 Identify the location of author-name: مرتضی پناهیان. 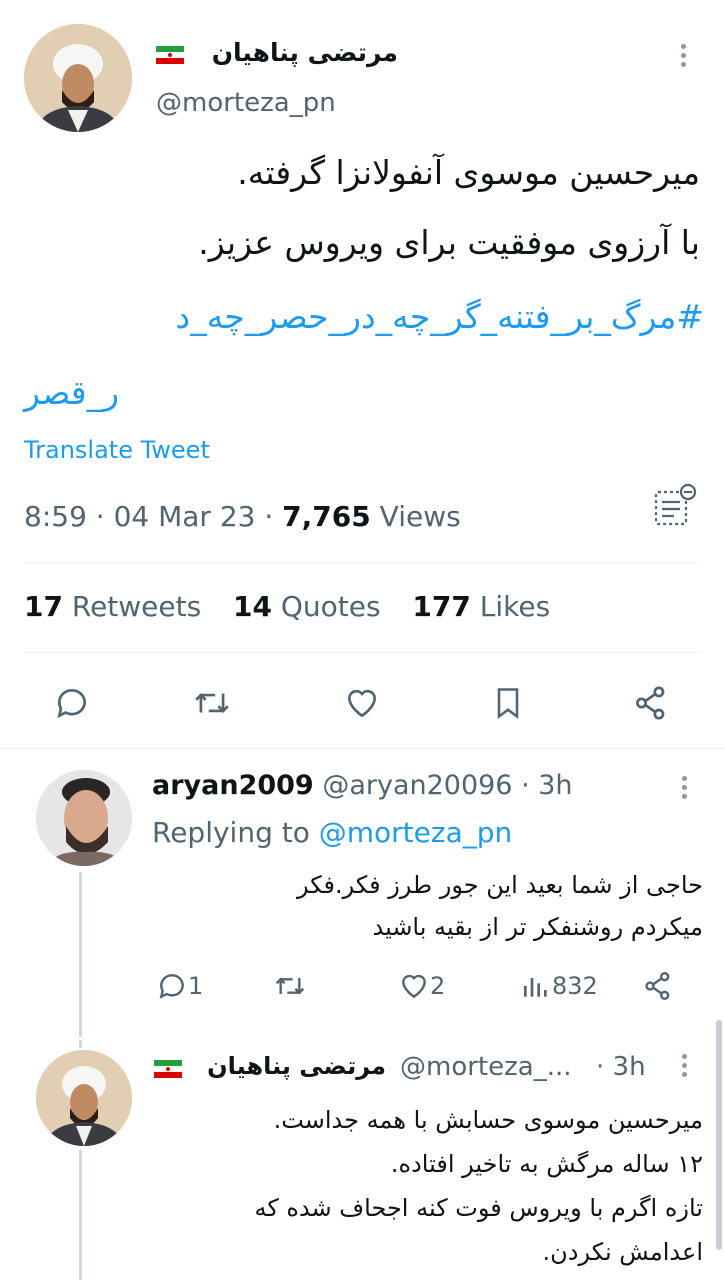
(305, 52).